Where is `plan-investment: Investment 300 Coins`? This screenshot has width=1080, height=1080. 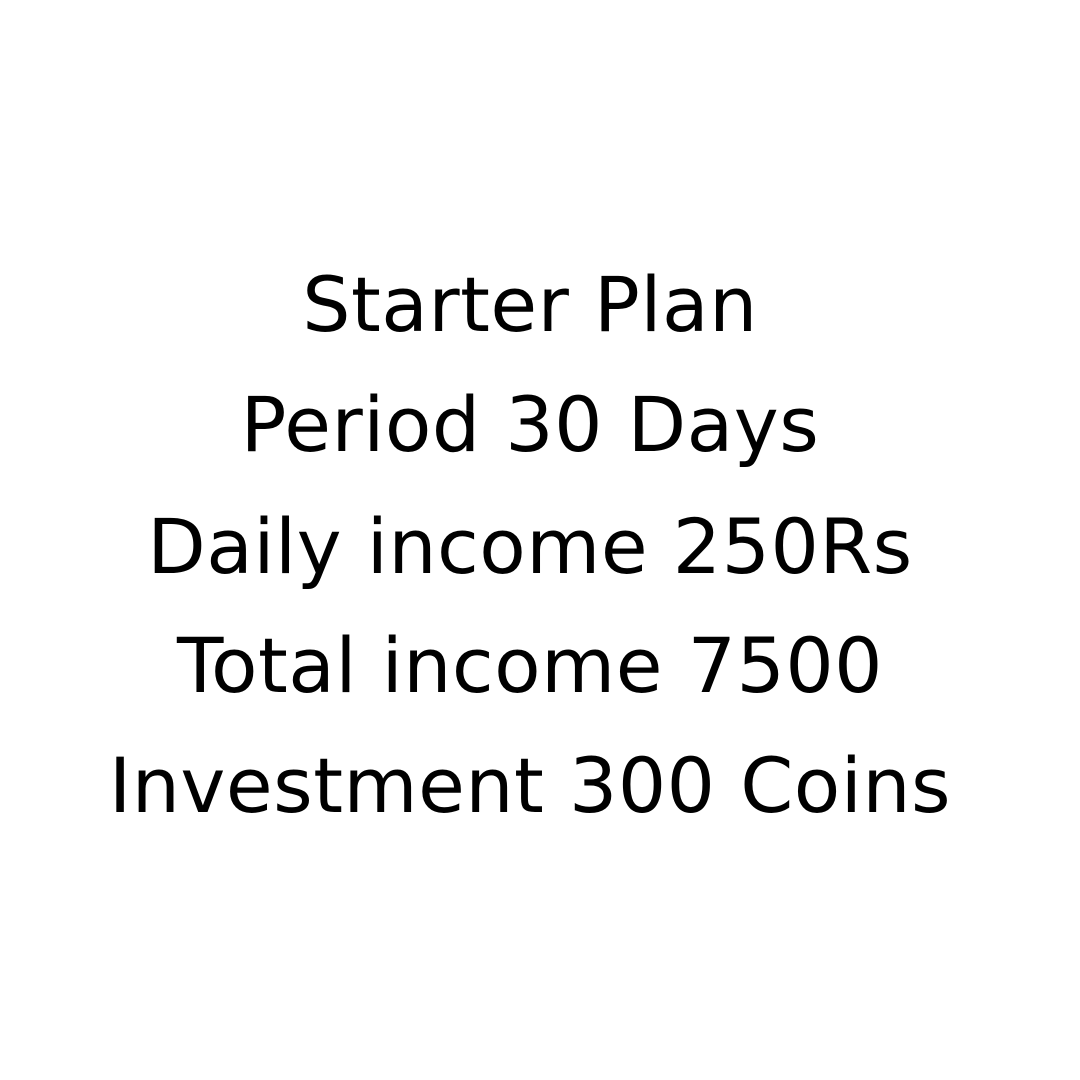
plan-investment: Investment 300 Coins is located at coordinates (530, 785).